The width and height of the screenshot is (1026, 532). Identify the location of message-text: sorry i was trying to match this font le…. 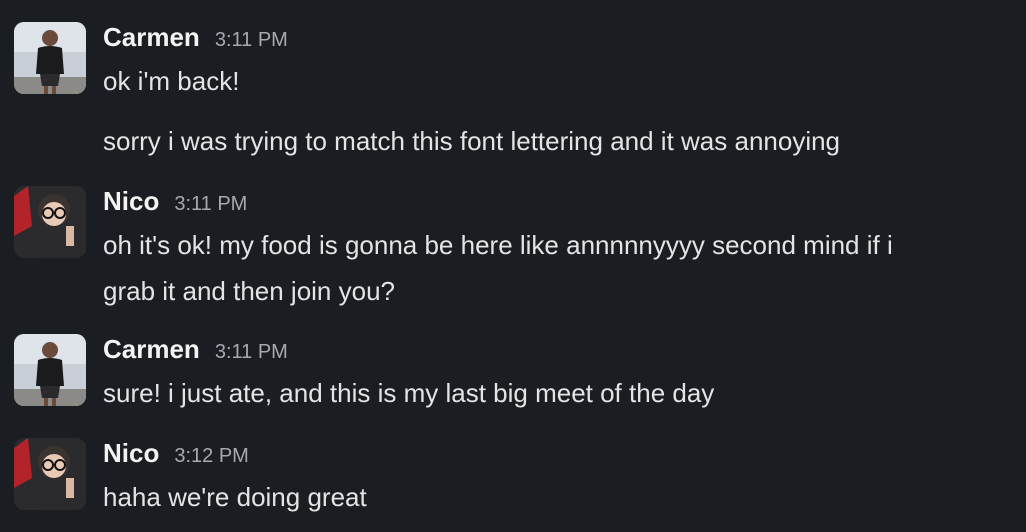
(472, 141).